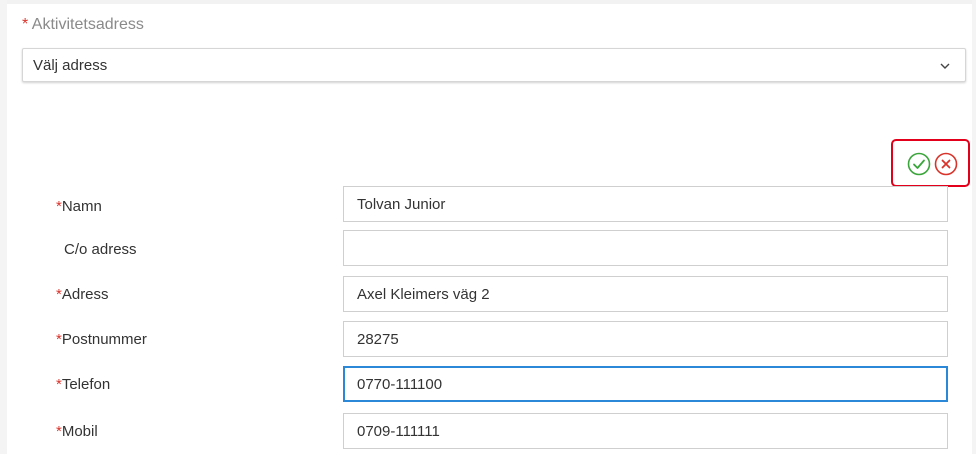 Image resolution: width=976 pixels, height=454 pixels. I want to click on co-address-field, so click(645, 248).